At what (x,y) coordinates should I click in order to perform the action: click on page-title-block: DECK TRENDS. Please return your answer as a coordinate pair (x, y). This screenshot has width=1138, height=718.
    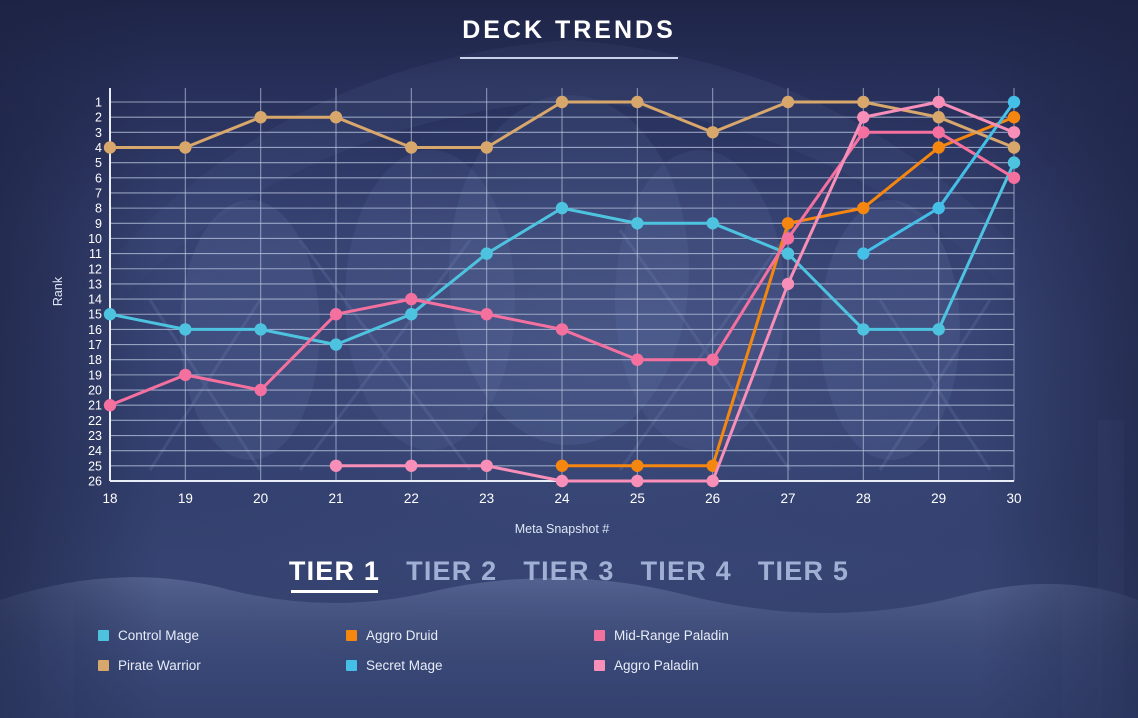
    Looking at the image, I should click on (569, 37).